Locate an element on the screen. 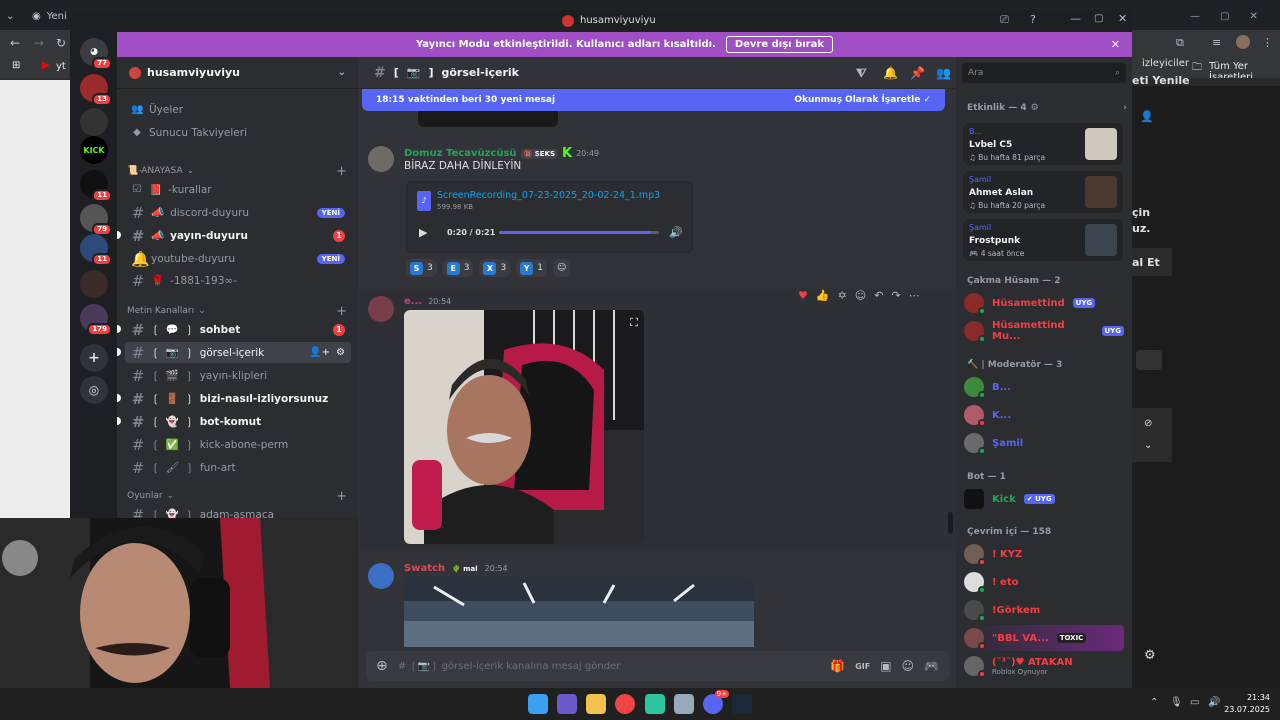 The height and width of the screenshot is (720, 1280). member-item: Şamil is located at coordinates (1044, 443).